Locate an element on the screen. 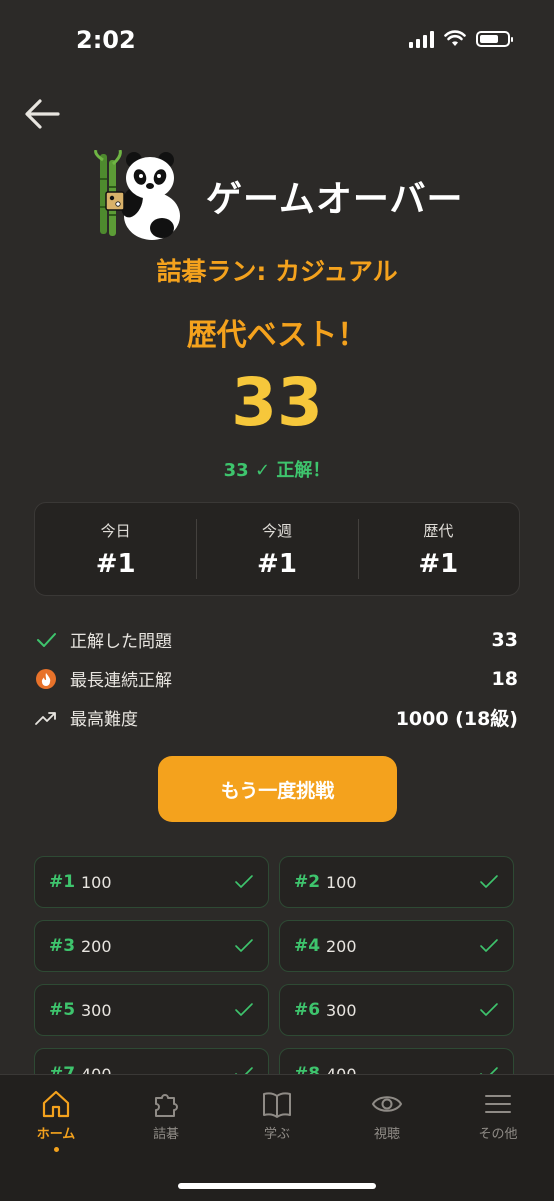  rank-alltime: 歴代 #1 is located at coordinates (438, 549).